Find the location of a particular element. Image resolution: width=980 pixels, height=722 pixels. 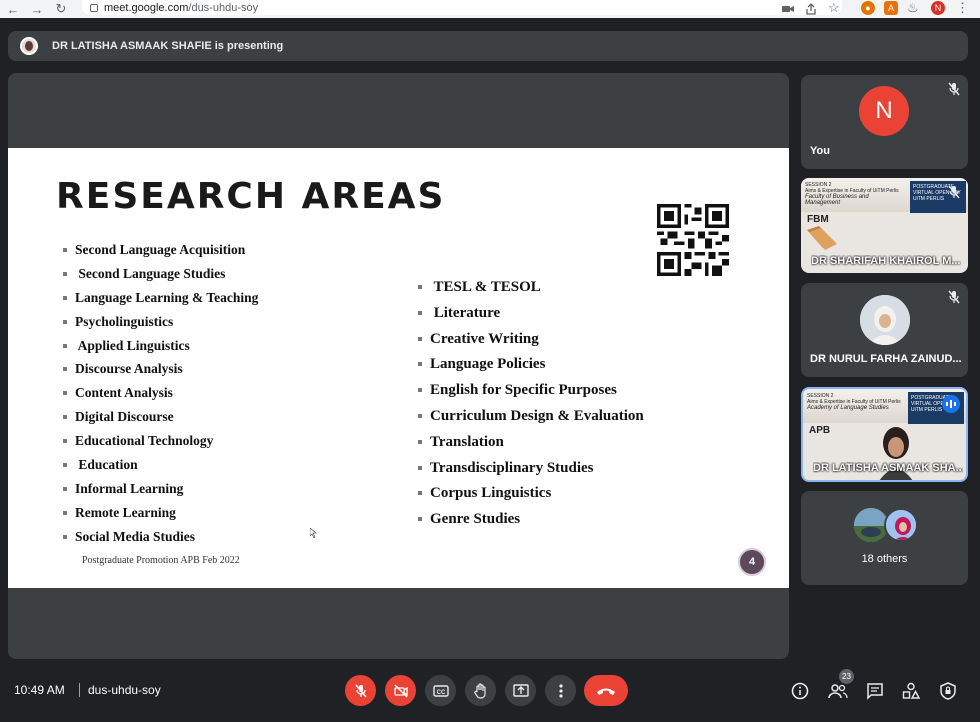

reload-icon: ↻ is located at coordinates (61, 9).